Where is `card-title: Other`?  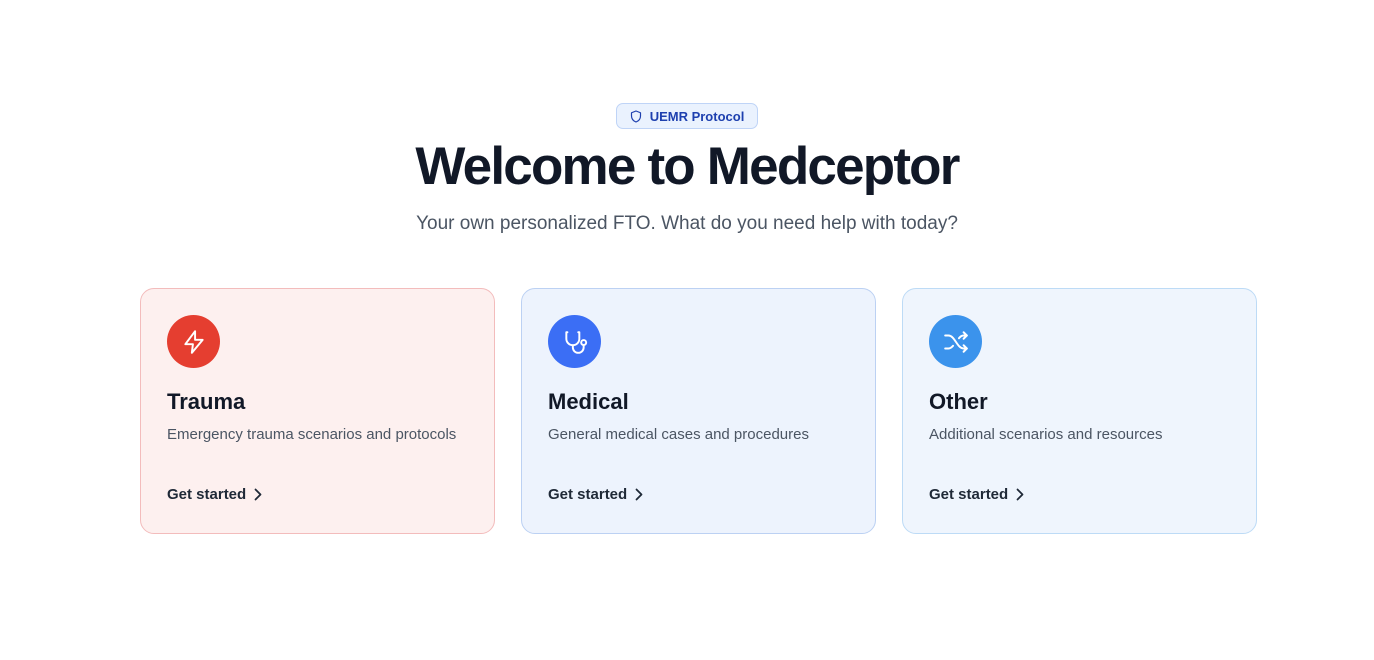 card-title: Other is located at coordinates (958, 401).